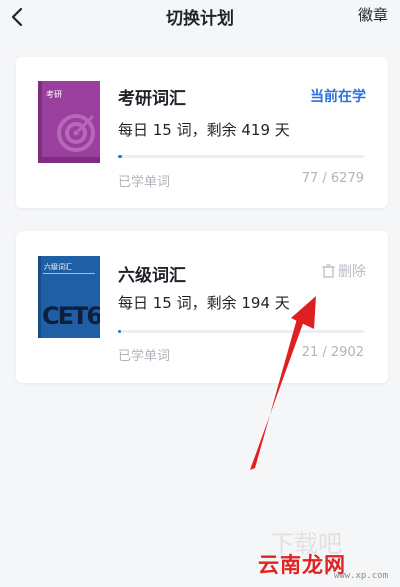  What do you see at coordinates (69, 122) in the screenshot?
I see `book-cover-kaoyan: 考研` at bounding box center [69, 122].